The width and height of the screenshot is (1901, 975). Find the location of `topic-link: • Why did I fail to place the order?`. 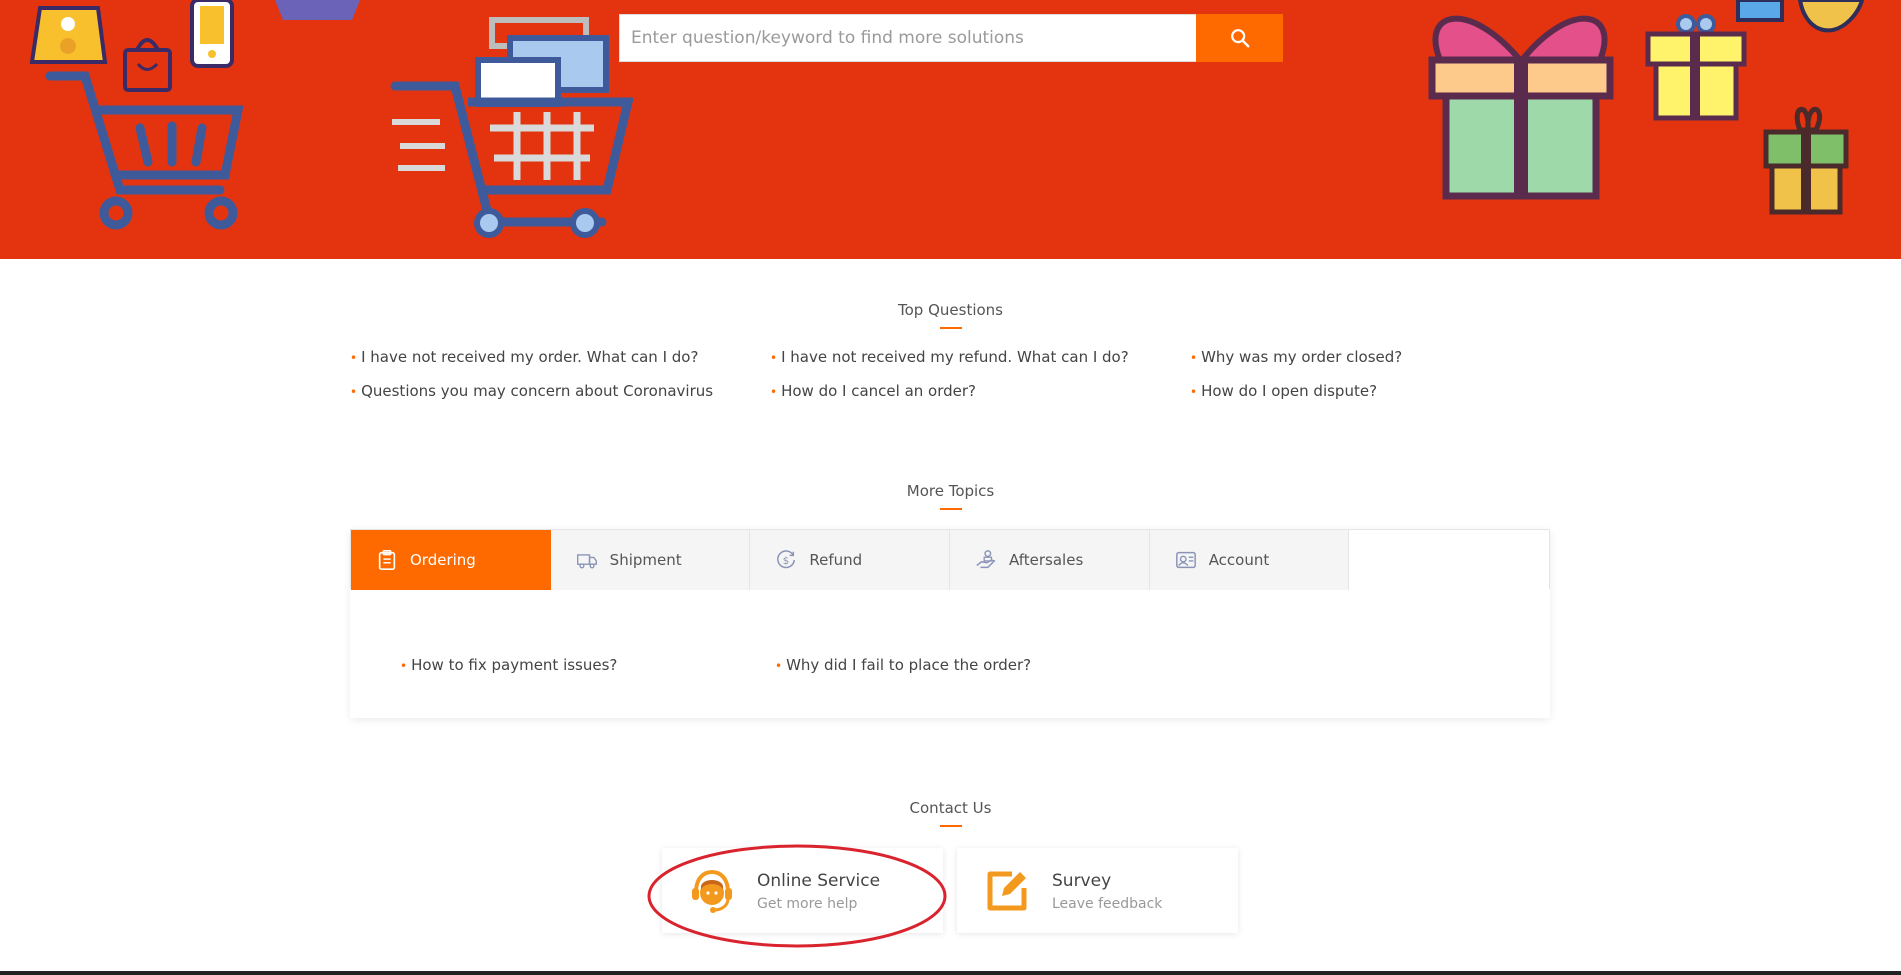

topic-link: • Why did I fail to place the order? is located at coordinates (903, 665).